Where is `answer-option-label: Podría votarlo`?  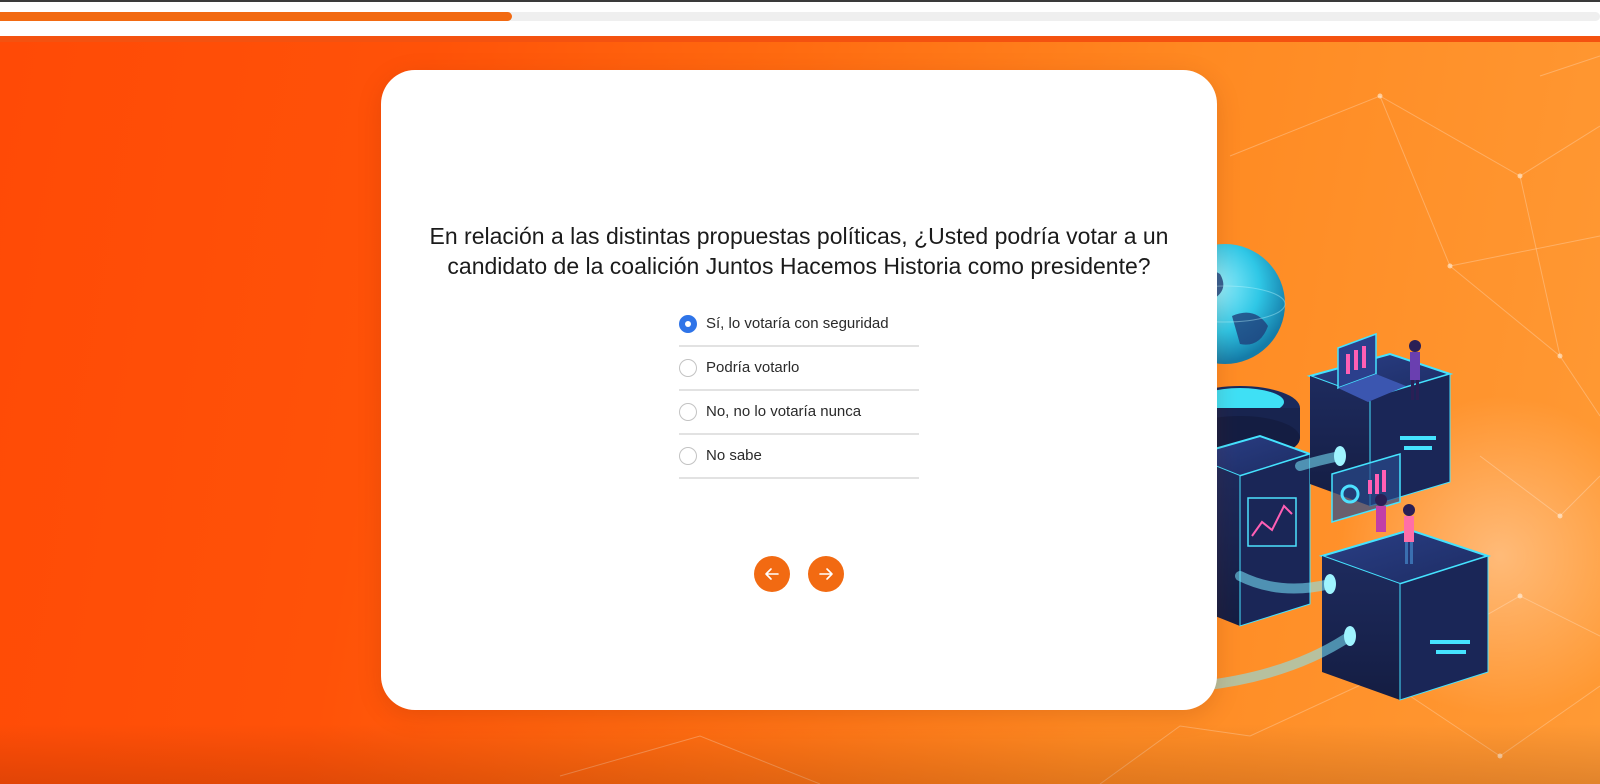 answer-option-label: Podría votarlo is located at coordinates (753, 367).